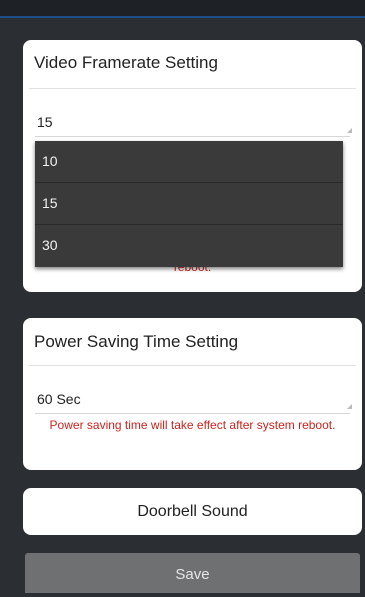 The image size is (365, 597). What do you see at coordinates (192, 413) in the screenshot?
I see `power-saving-select-underline` at bounding box center [192, 413].